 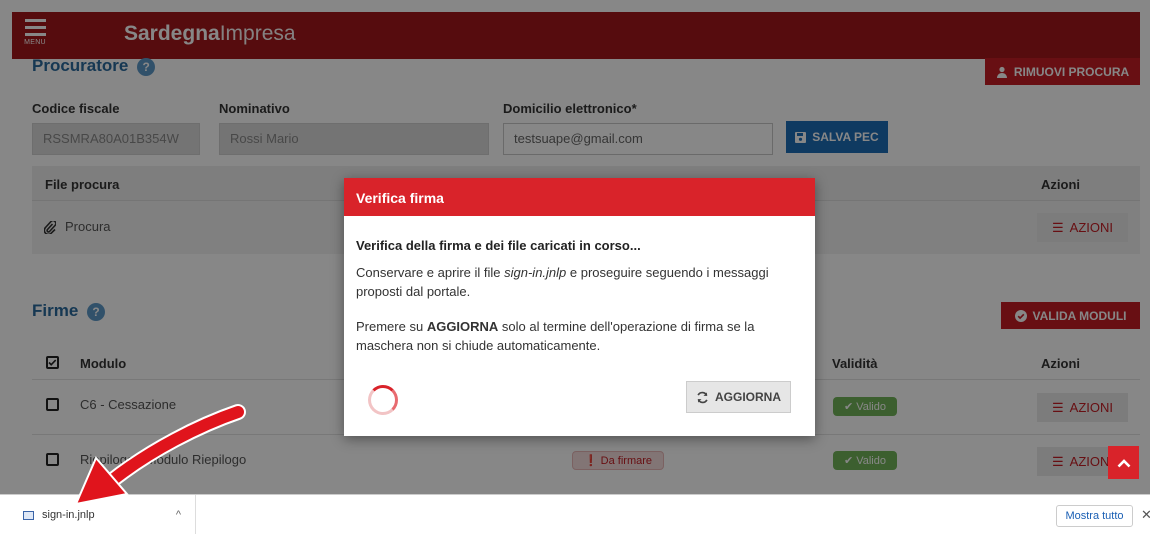 What do you see at coordinates (160, 455) in the screenshot?
I see `red-arrow-annotation` at bounding box center [160, 455].